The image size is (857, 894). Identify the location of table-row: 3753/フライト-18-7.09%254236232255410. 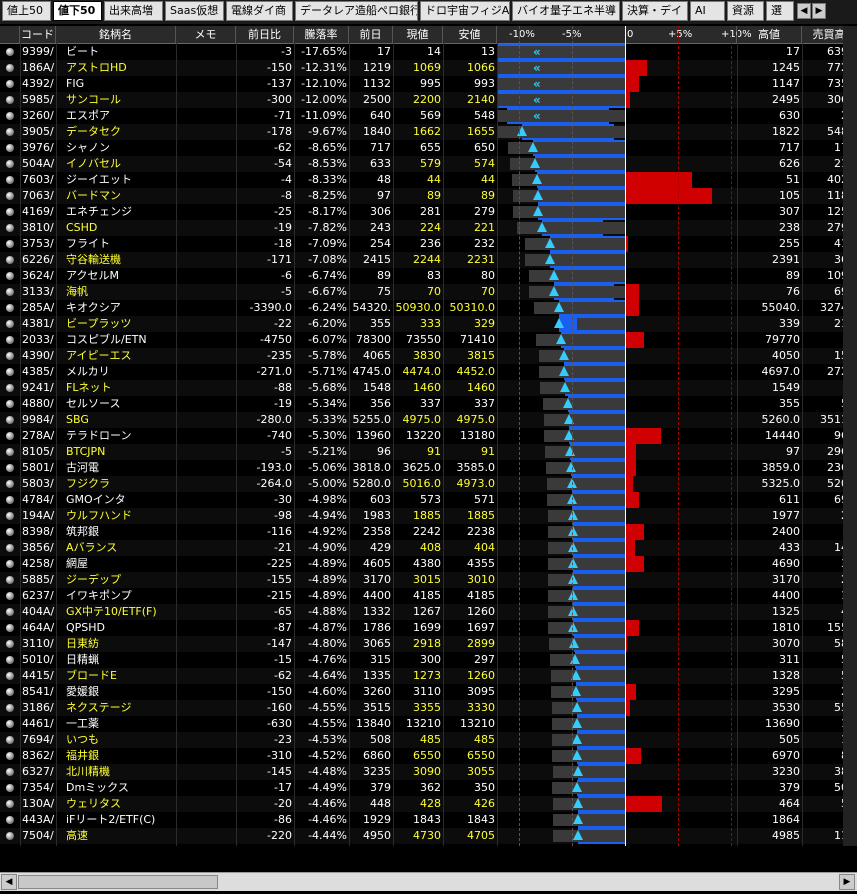
(428, 244).